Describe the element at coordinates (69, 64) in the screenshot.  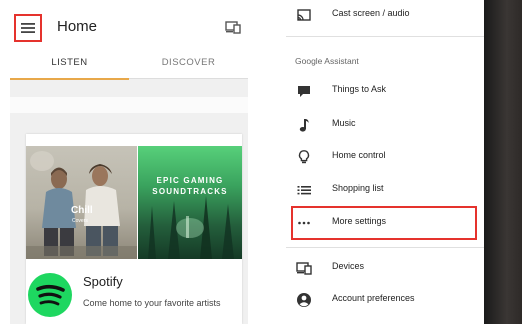
I see `tab-listen: LISTEN` at that location.